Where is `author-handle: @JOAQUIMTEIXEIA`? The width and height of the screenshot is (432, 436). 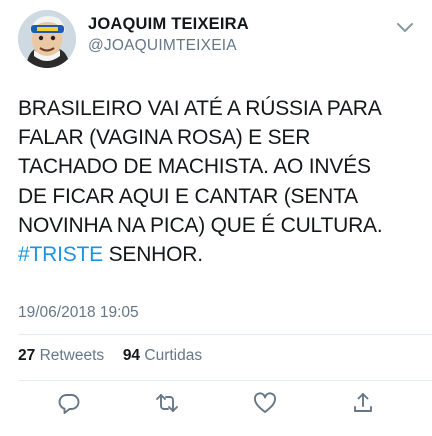
author-handle: @JOAQUIMTEIXEIA is located at coordinates (162, 46).